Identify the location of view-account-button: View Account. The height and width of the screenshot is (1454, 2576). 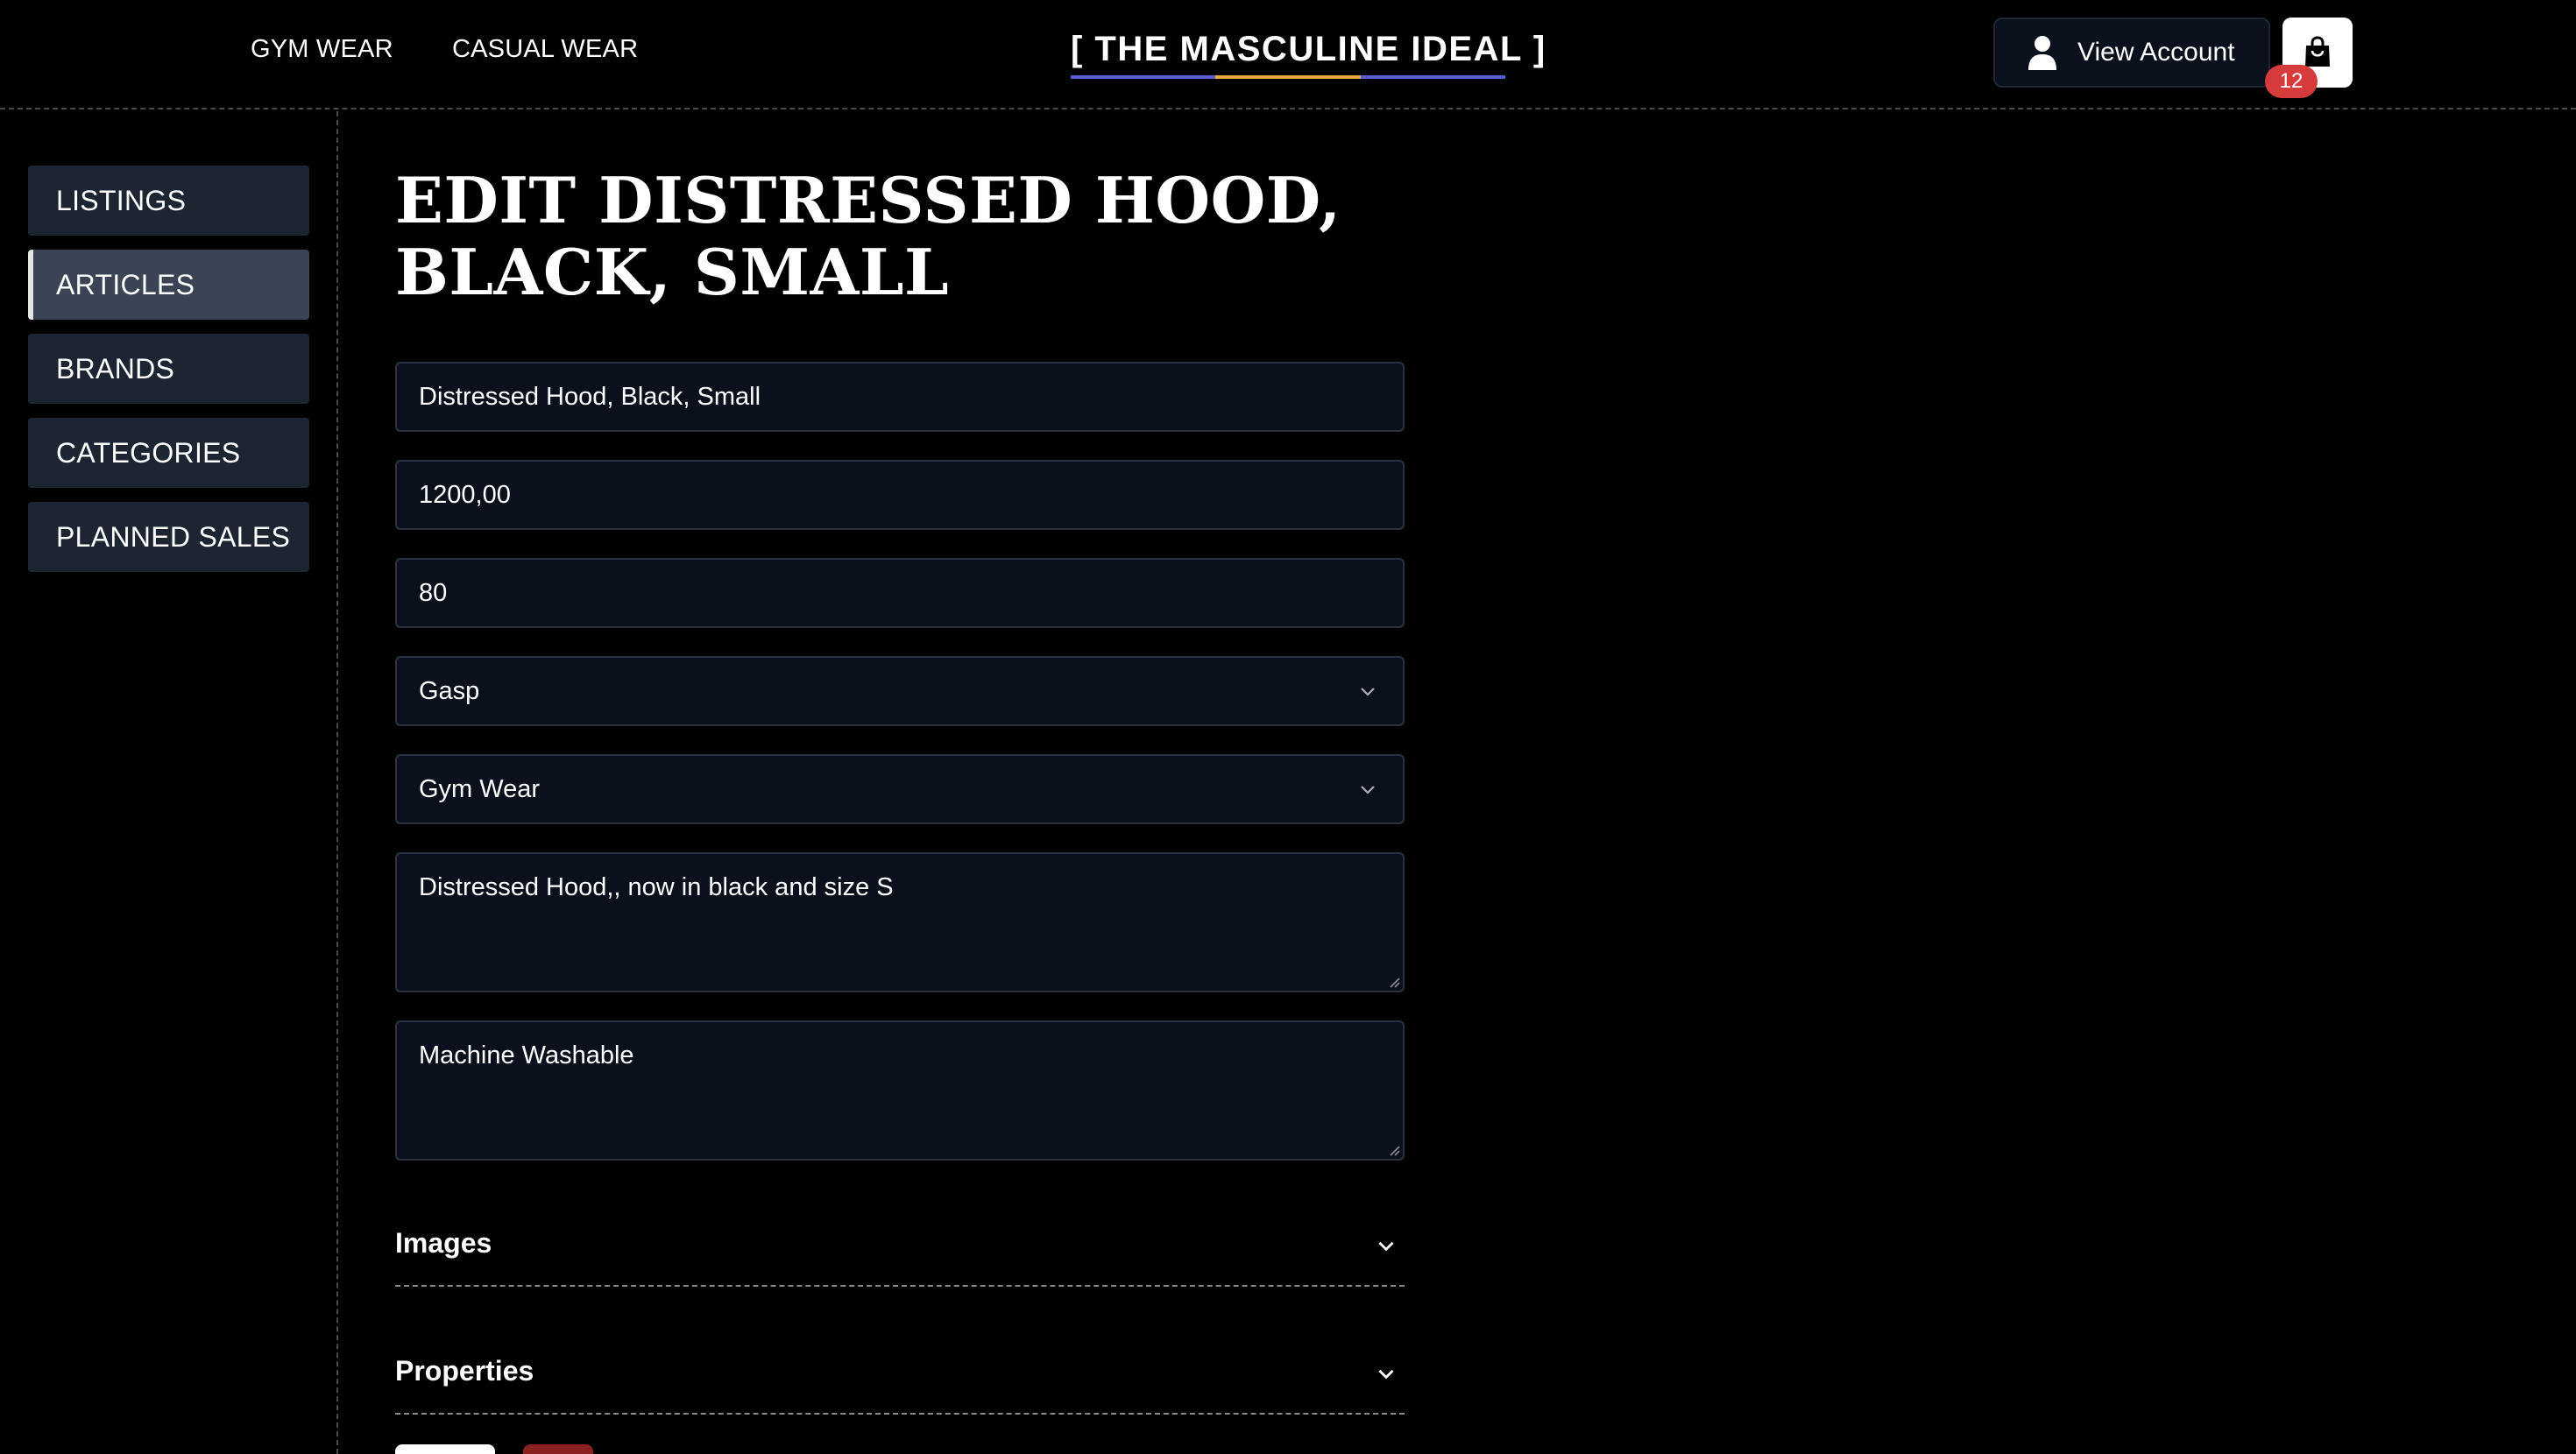
(2131, 53).